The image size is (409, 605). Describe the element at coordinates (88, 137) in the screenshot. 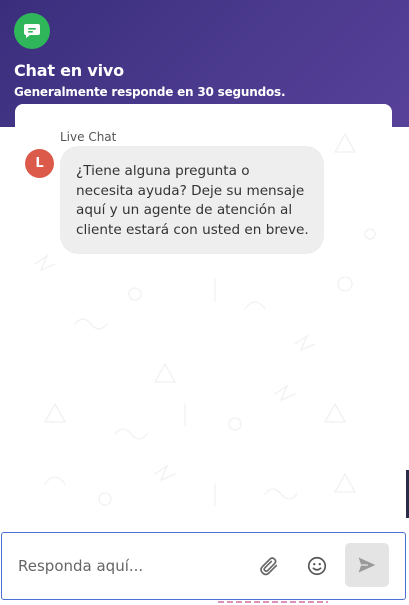

I see `sender-name: Live Chat` at that location.